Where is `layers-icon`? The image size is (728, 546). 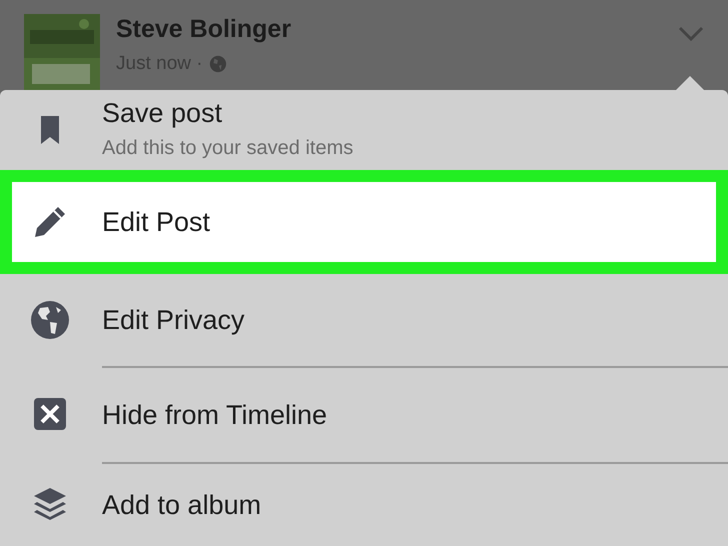
layers-icon is located at coordinates (50, 504).